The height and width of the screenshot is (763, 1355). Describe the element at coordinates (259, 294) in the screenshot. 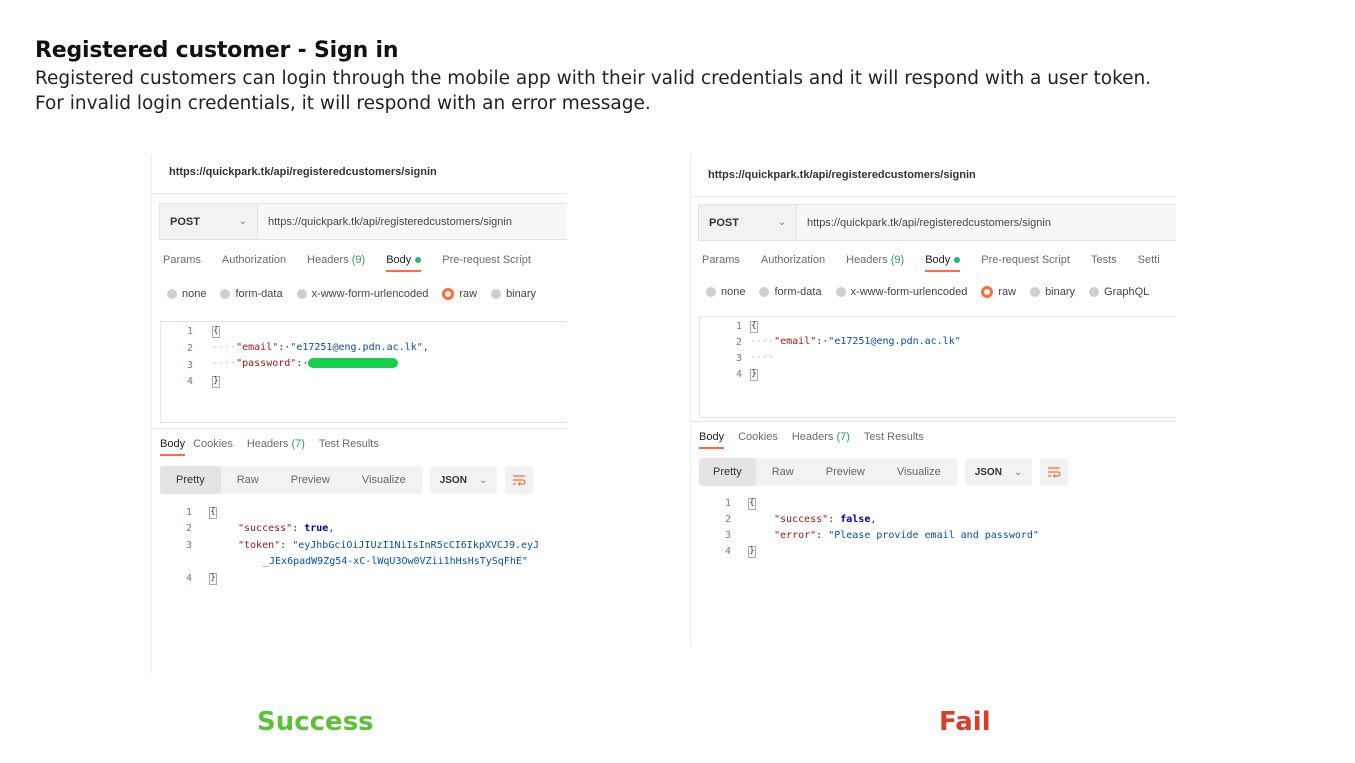

I see `radio-form-data-label: form-data` at that location.